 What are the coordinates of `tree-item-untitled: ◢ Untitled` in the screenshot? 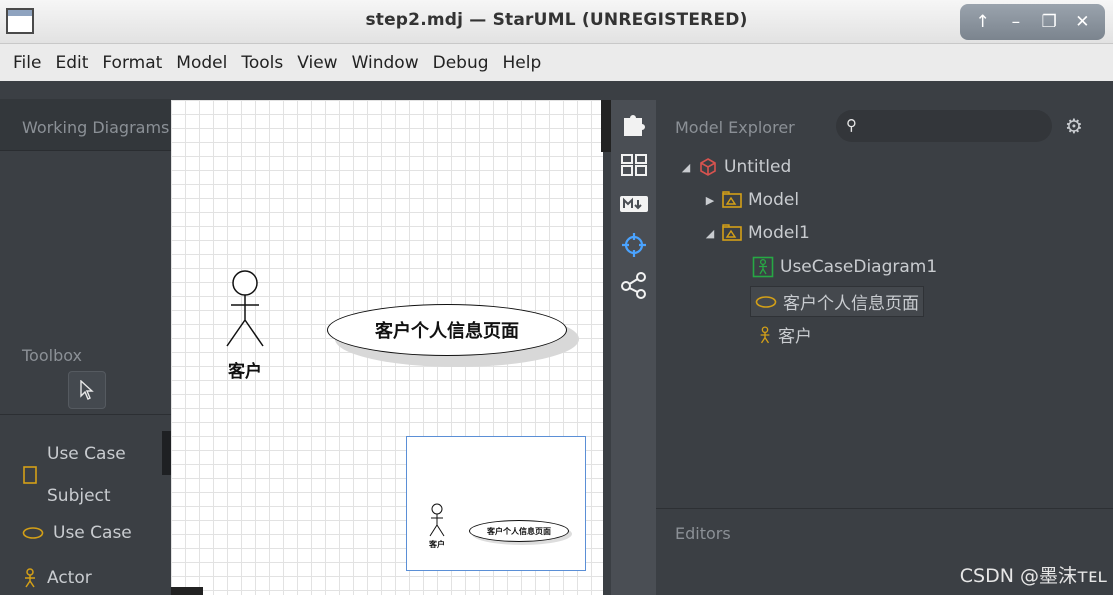 It's located at (735, 167).